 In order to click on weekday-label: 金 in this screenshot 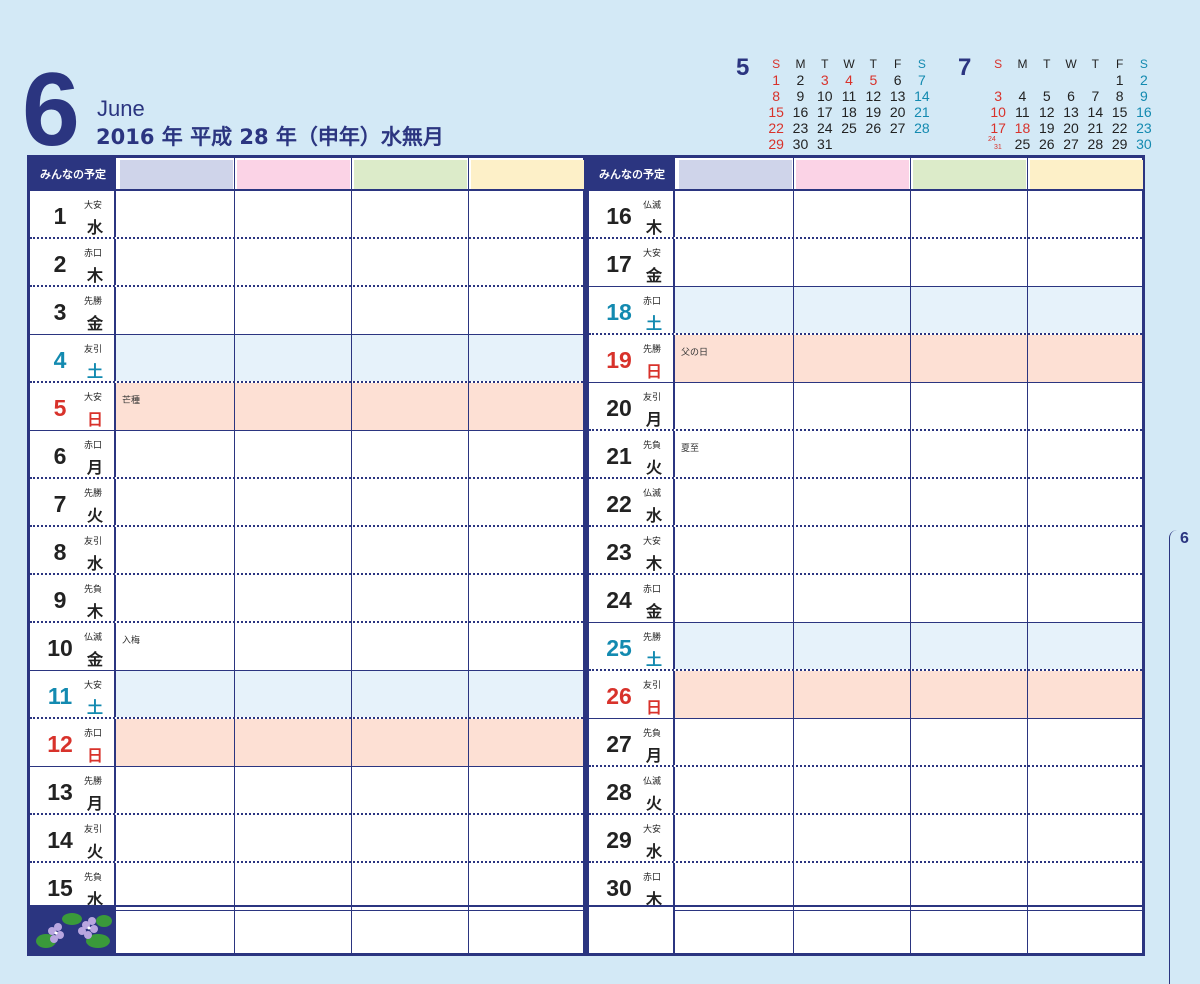, I will do `click(95, 323)`.